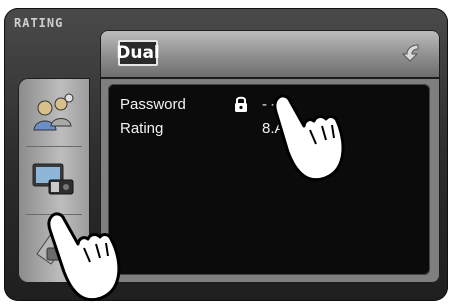  I want to click on lock-icon, so click(241, 104).